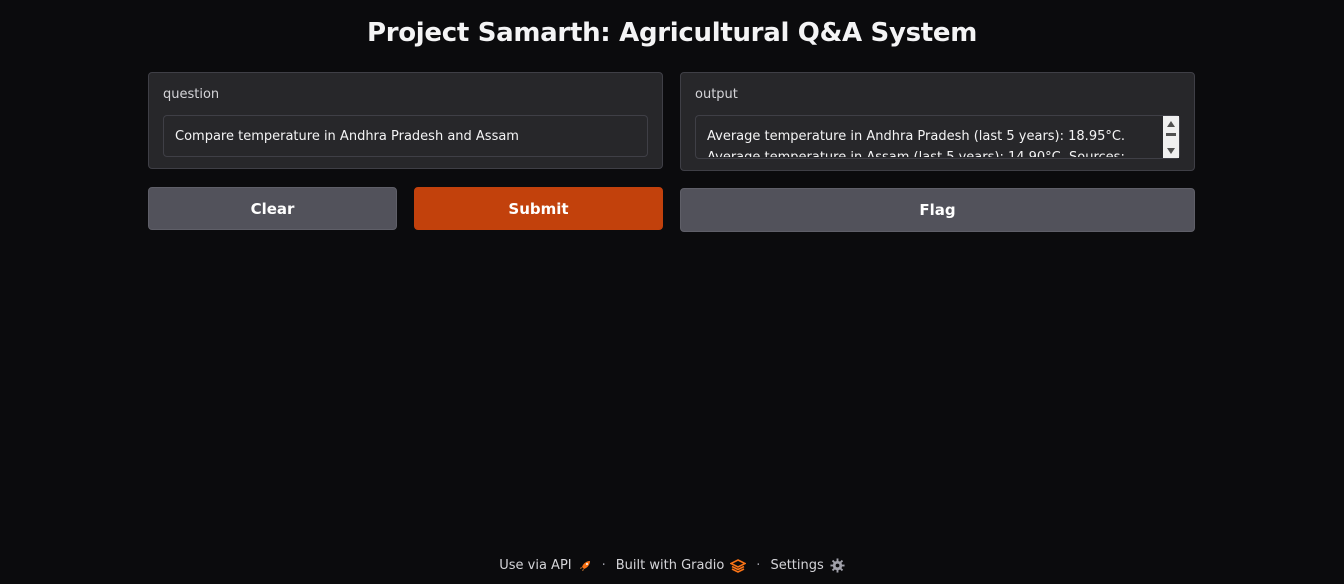  I want to click on page-title: Project Samarth: Agricultural Q&A System, so click(672, 33).